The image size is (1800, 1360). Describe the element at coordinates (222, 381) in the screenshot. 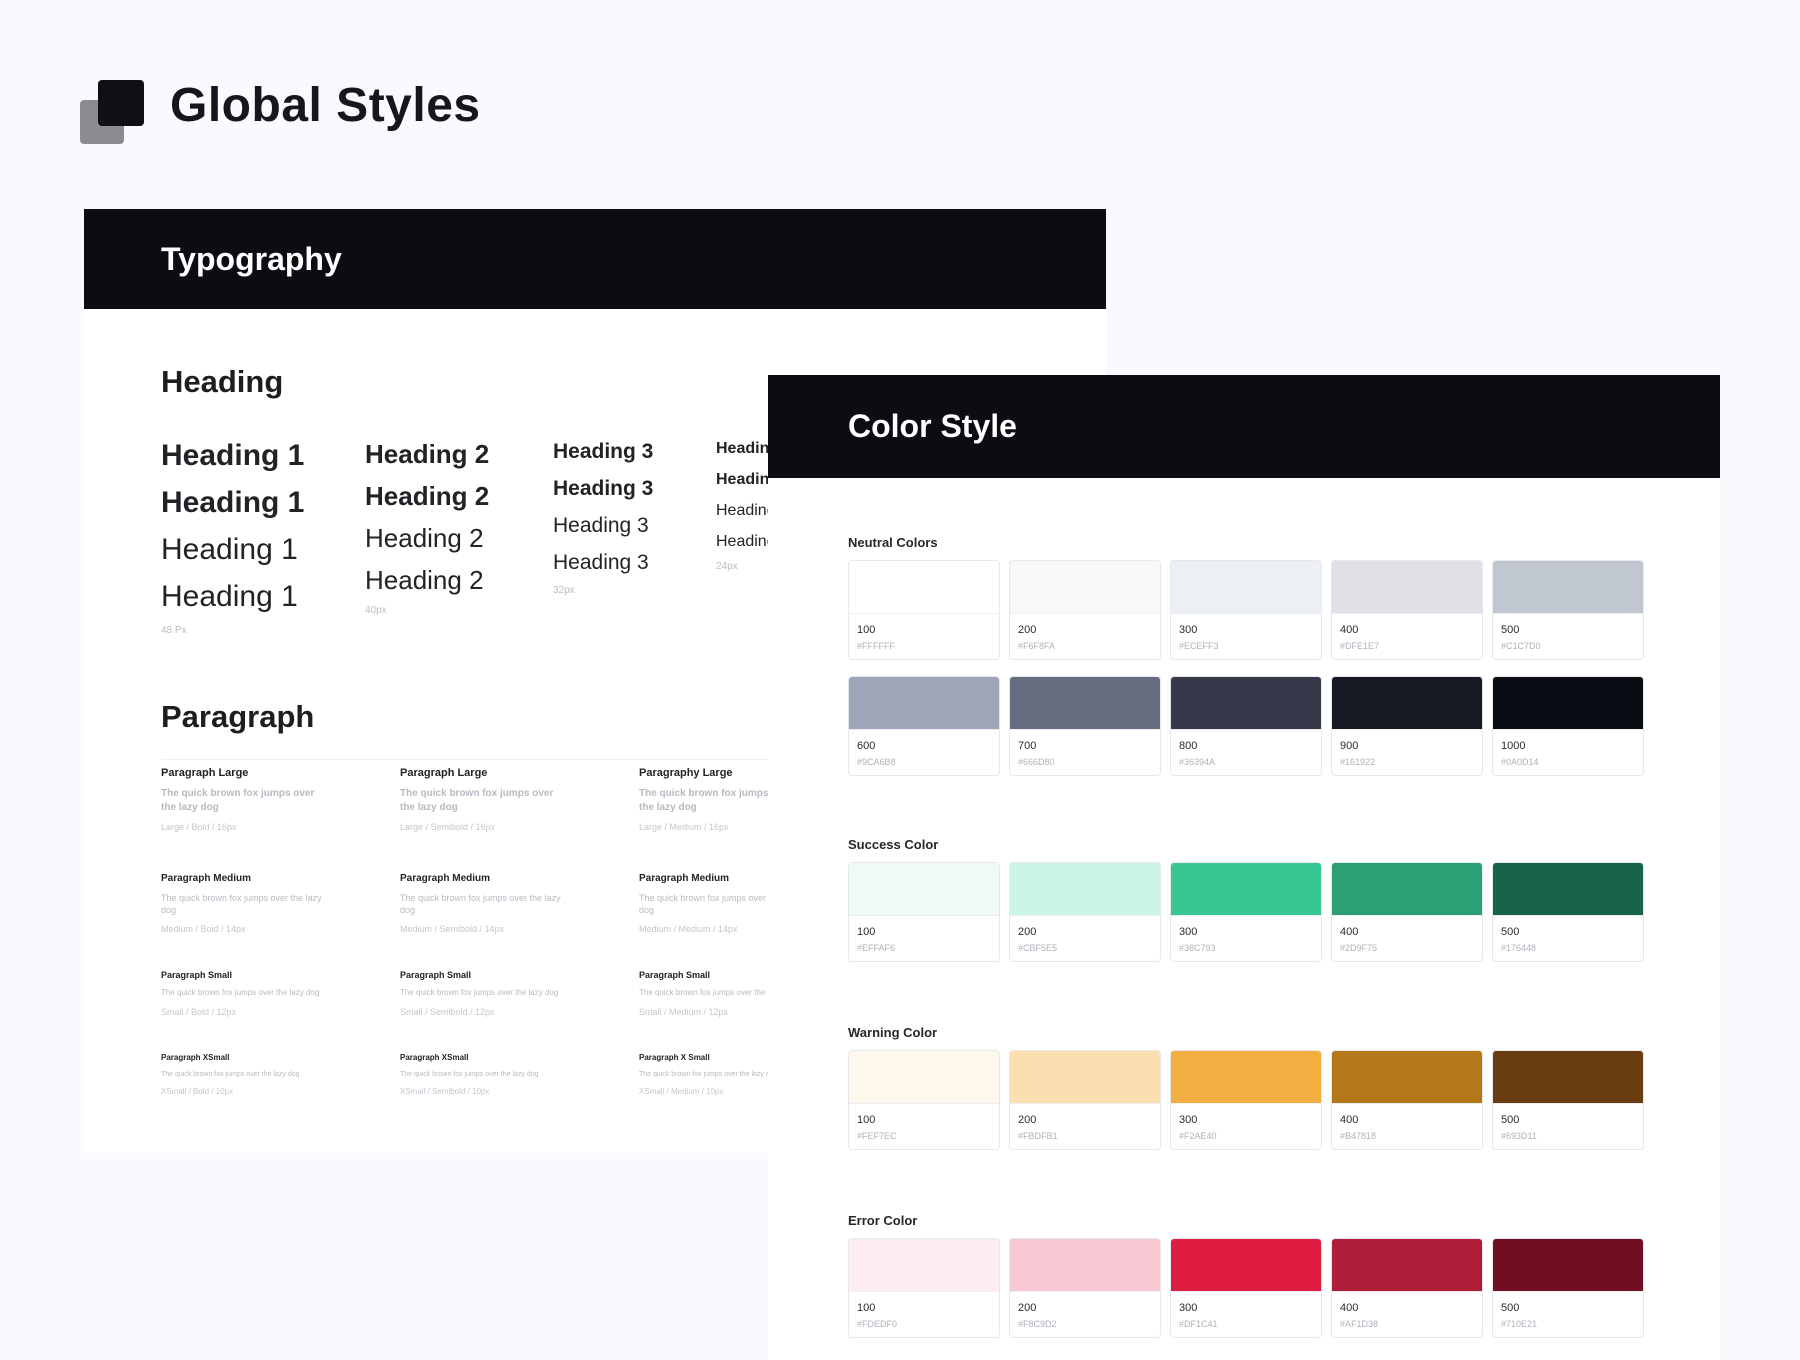

I see `heading-section-title: Heading` at that location.